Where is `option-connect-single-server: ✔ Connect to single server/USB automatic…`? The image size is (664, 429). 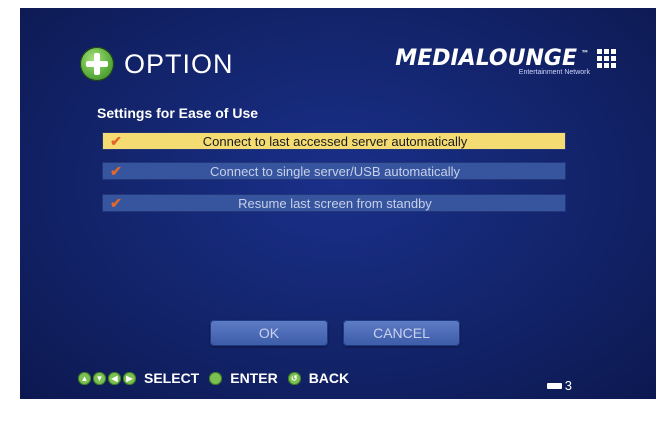 option-connect-single-server: ✔ Connect to single server/USB automatic… is located at coordinates (334, 171).